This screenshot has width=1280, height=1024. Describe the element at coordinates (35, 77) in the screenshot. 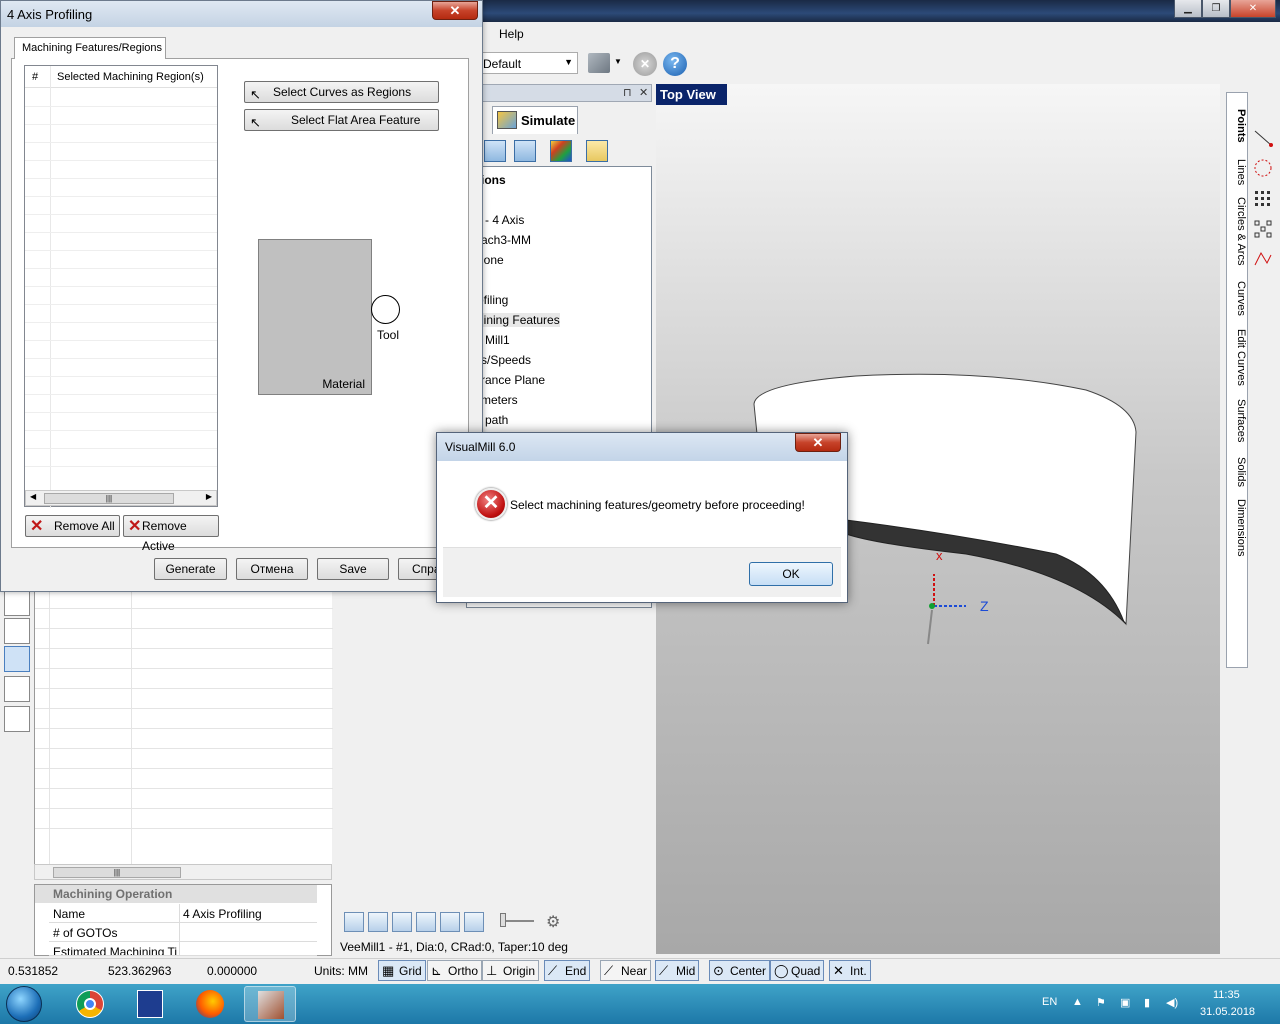

I see `col-number: #` at that location.